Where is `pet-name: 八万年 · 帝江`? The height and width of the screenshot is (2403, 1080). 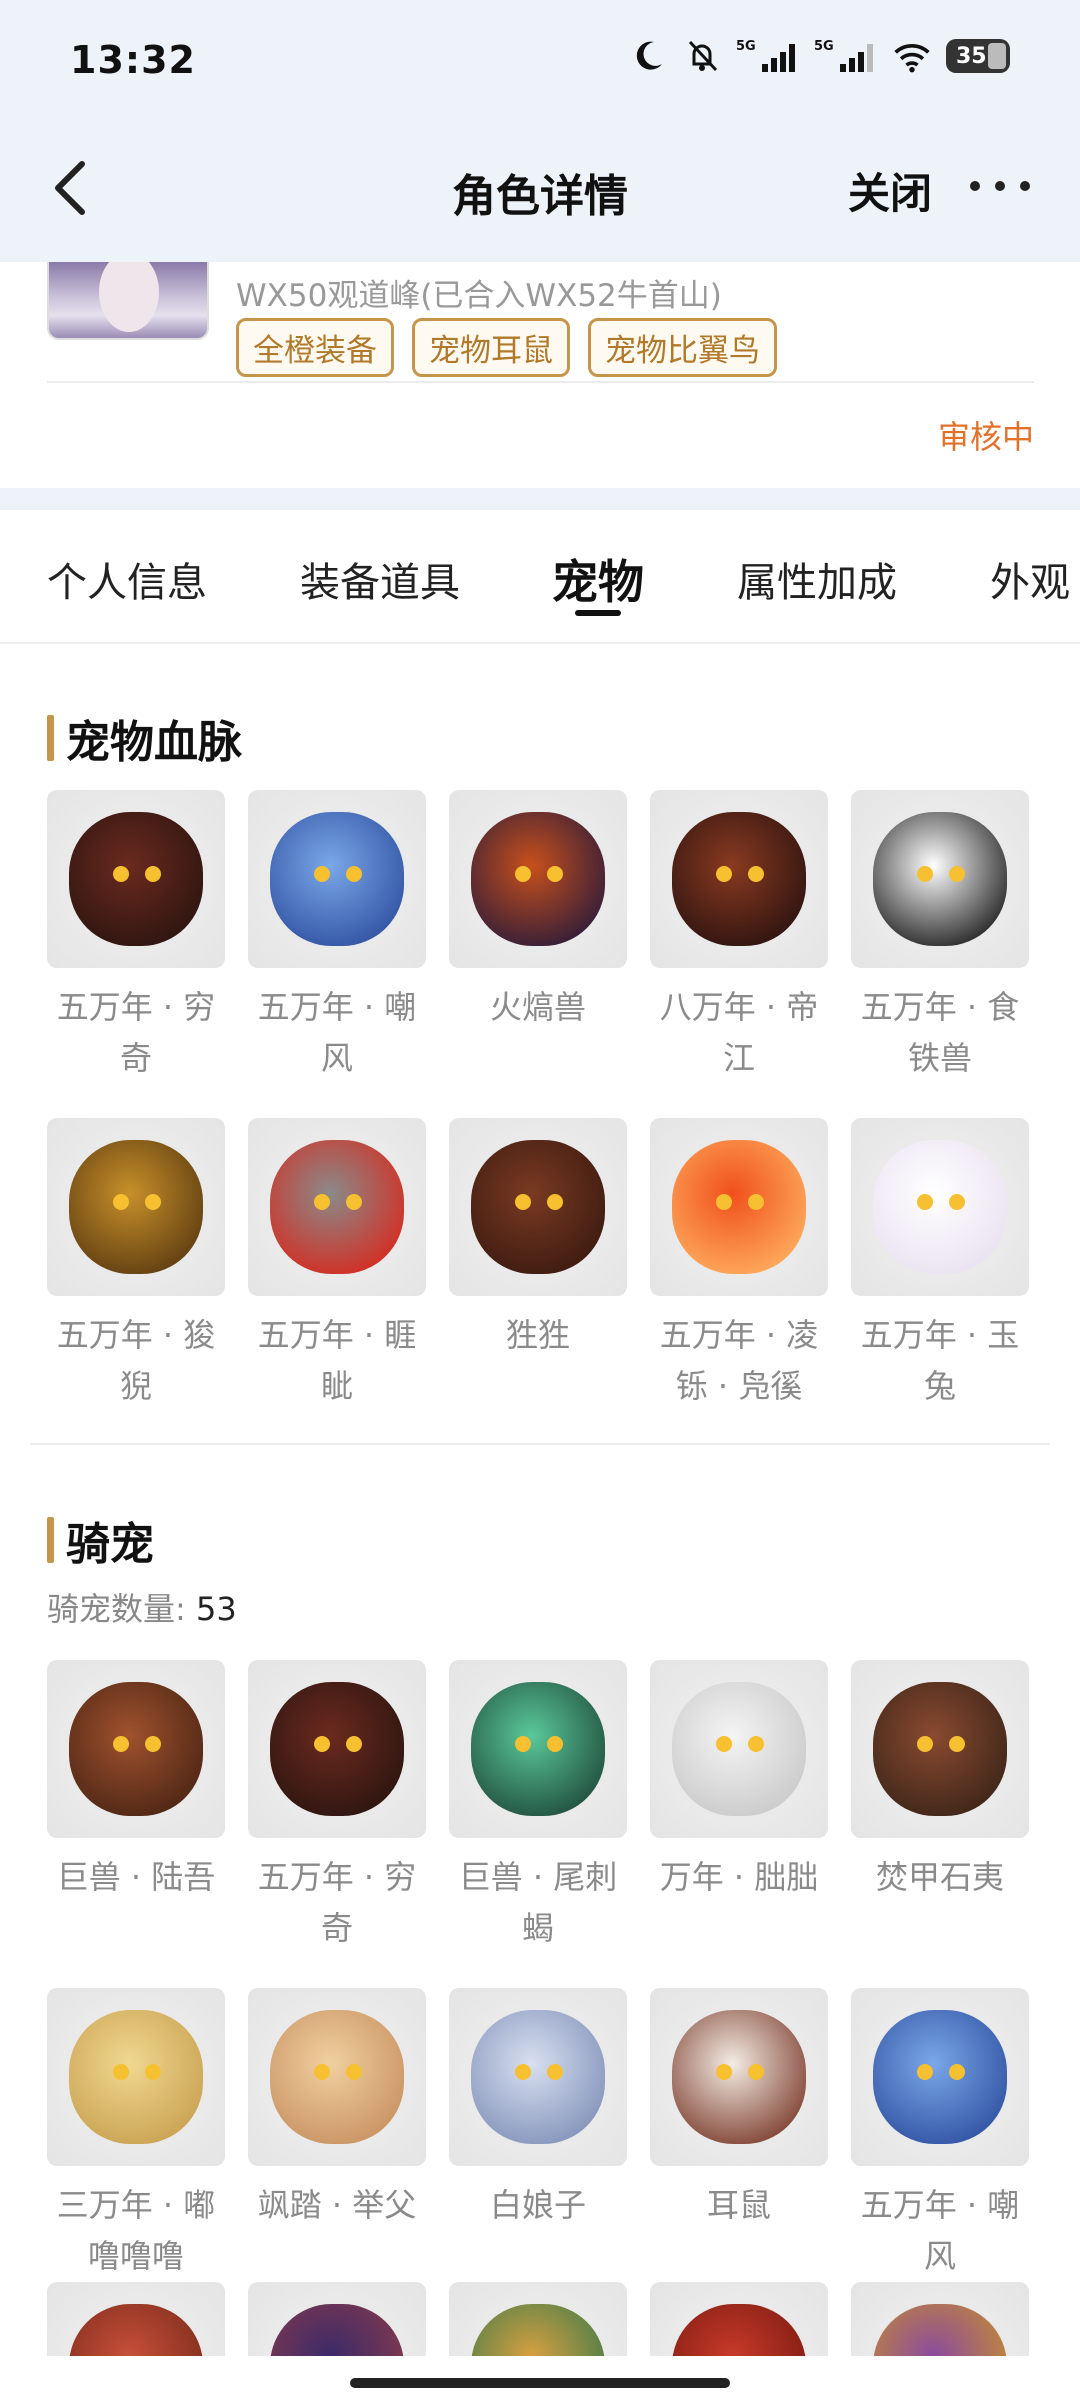 pet-name: 八万年 · 帝江 is located at coordinates (739, 1032).